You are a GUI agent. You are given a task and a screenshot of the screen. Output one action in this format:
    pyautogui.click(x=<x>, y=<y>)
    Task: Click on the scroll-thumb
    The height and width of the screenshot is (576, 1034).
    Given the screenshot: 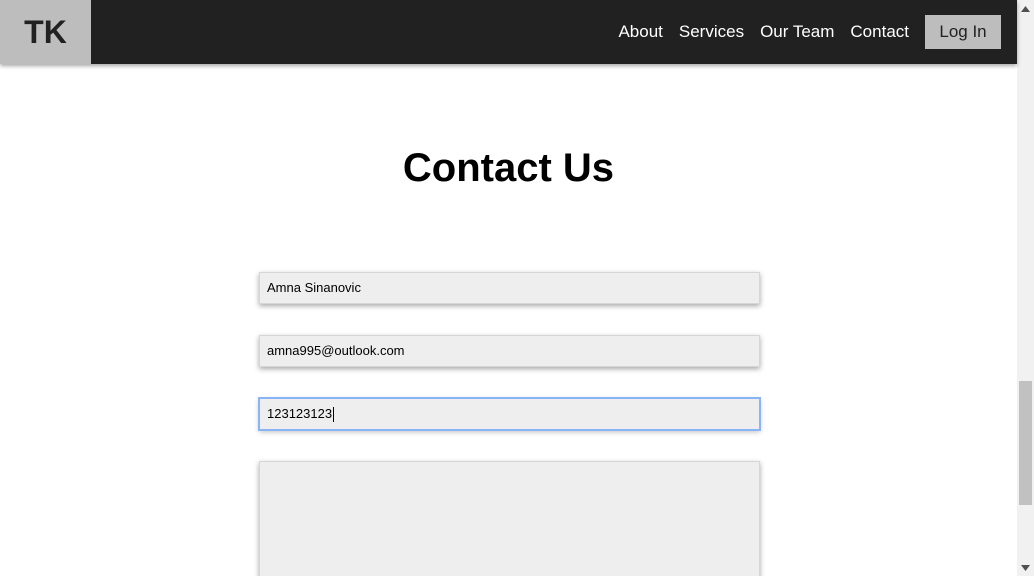 What is the action you would take?
    pyautogui.click(x=1025, y=443)
    